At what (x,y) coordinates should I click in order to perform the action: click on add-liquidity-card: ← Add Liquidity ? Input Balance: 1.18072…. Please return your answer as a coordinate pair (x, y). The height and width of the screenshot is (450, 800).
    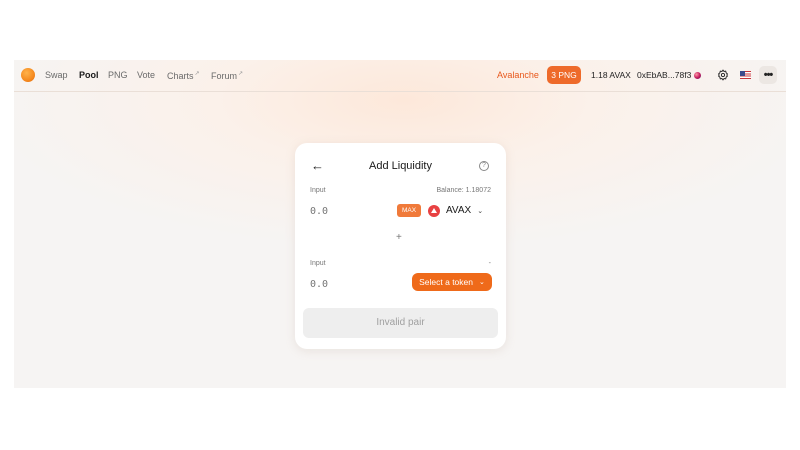
    Looking at the image, I should click on (400, 246).